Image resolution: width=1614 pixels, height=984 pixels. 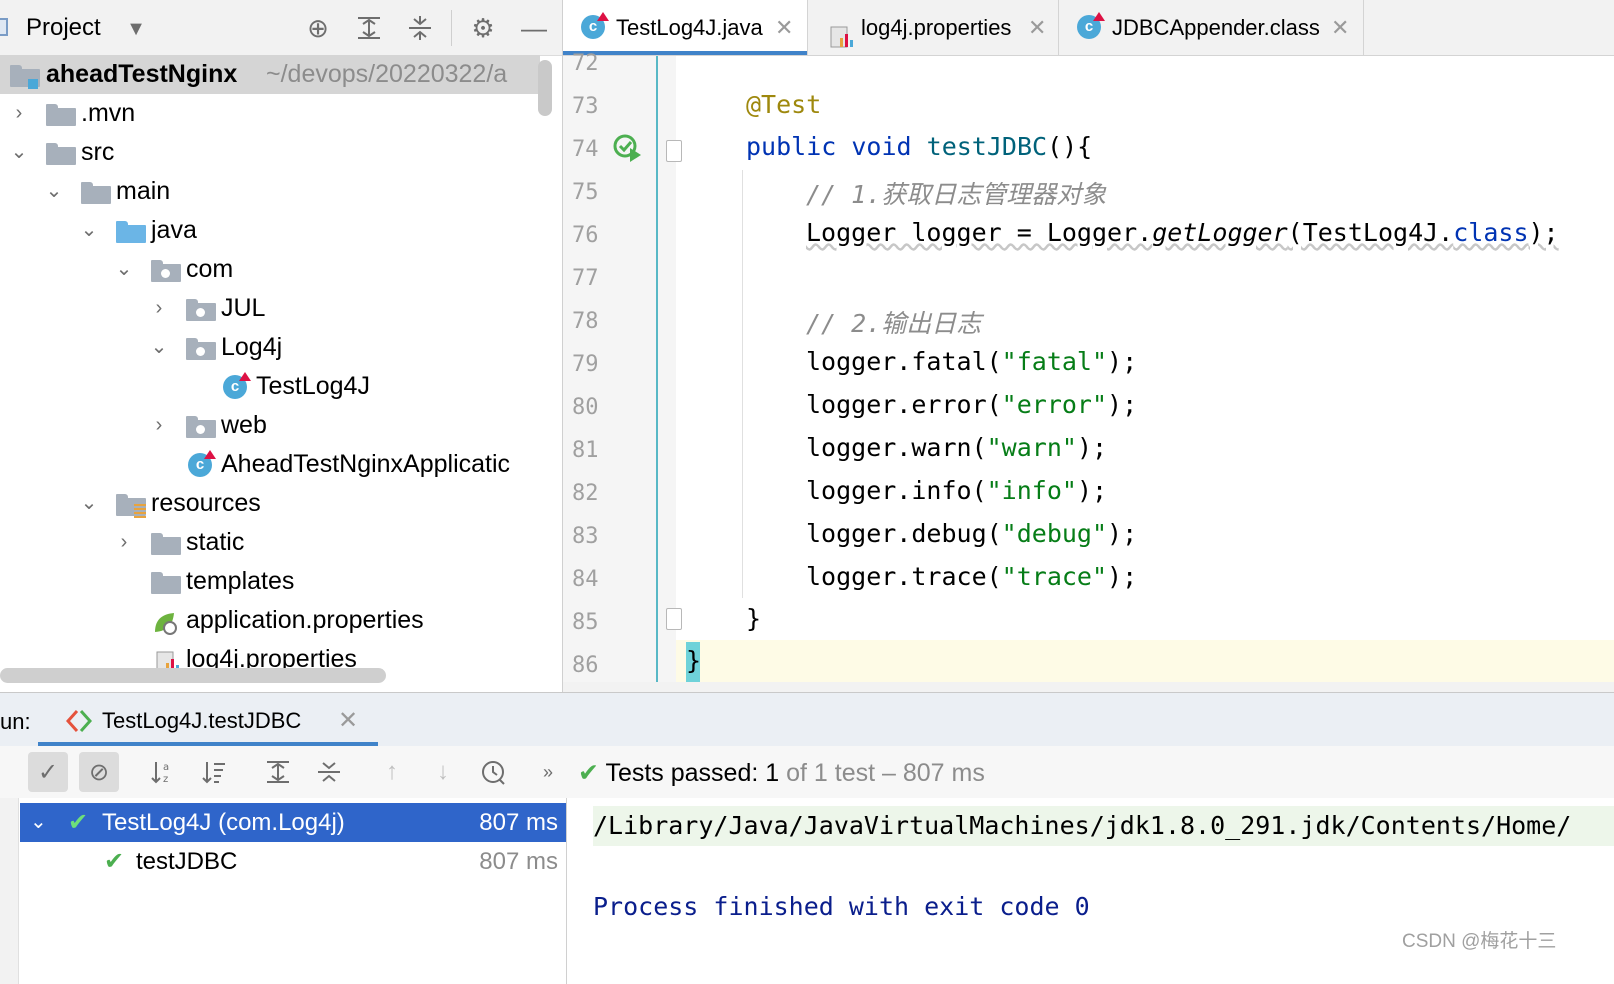 I want to click on chevron-down-icon: ▼, so click(x=136, y=29).